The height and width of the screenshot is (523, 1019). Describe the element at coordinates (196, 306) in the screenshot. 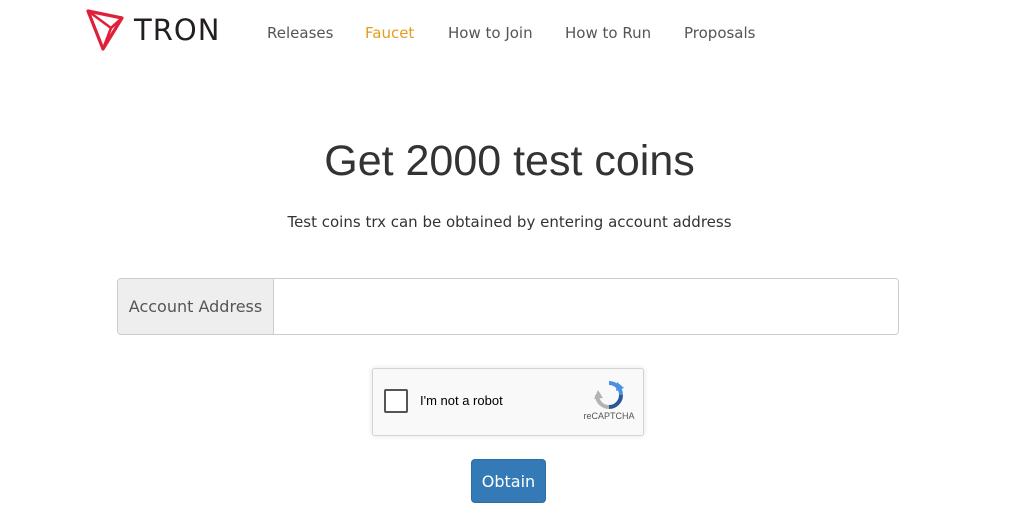

I see `account-address-label: Account Address` at that location.